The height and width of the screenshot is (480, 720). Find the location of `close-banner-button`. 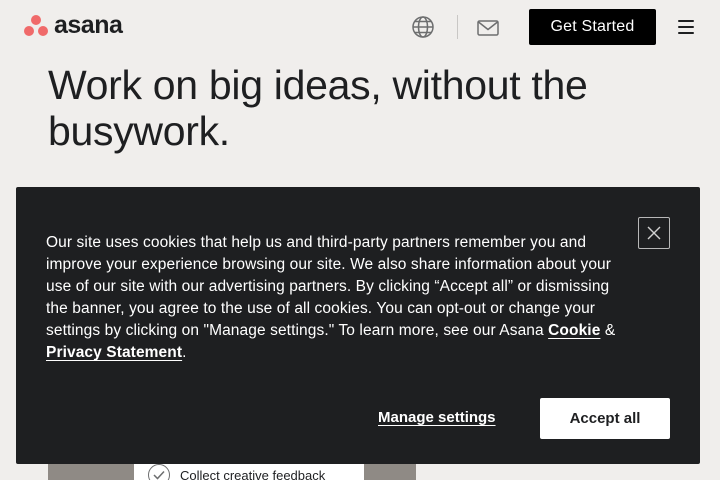

close-banner-button is located at coordinates (654, 233).